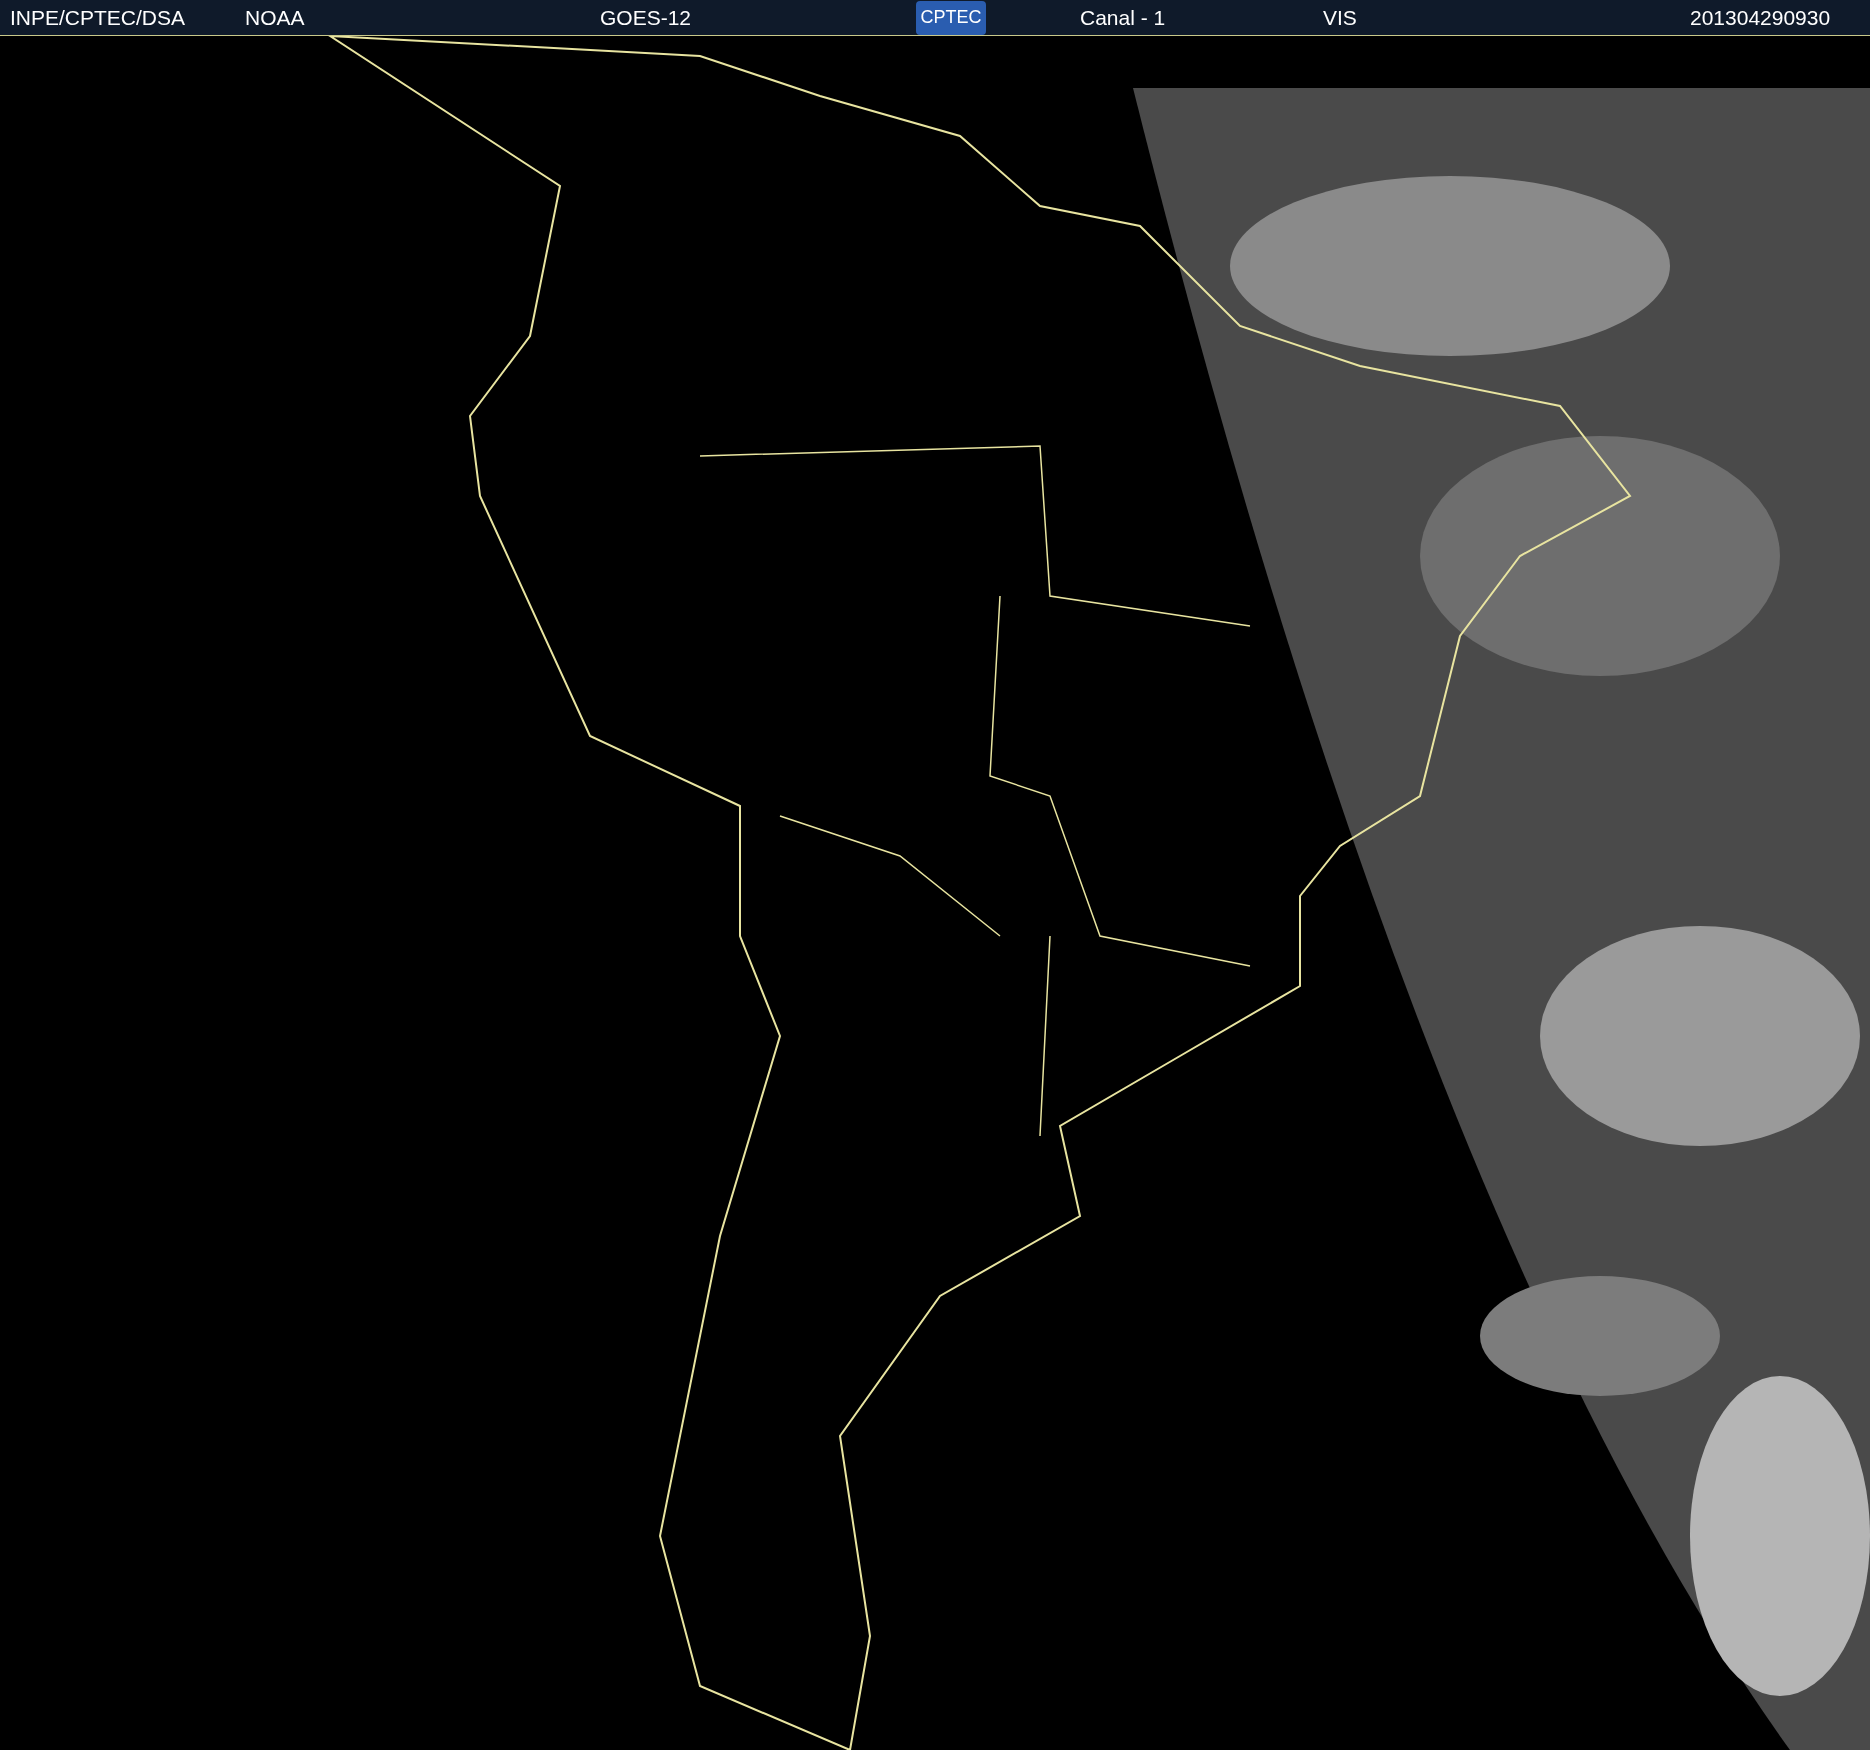 Image resolution: width=1870 pixels, height=1750 pixels. I want to click on timestamp-label: 201304290930, so click(1760, 17).